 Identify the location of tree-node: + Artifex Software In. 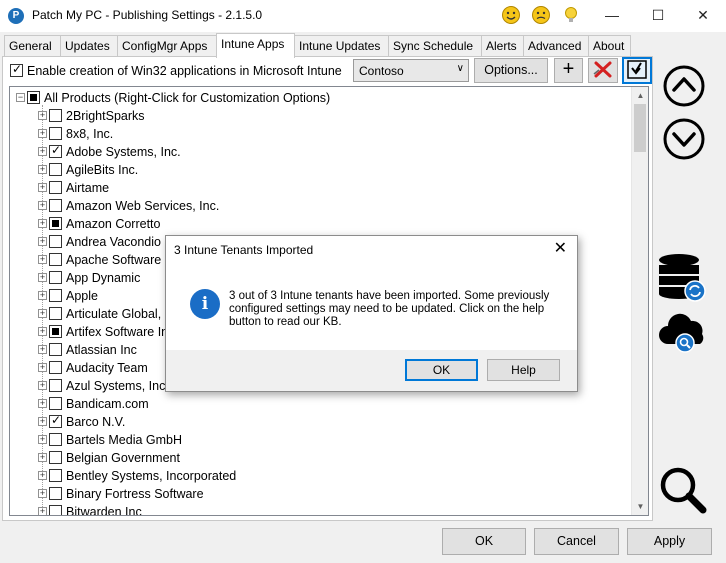
(103, 333).